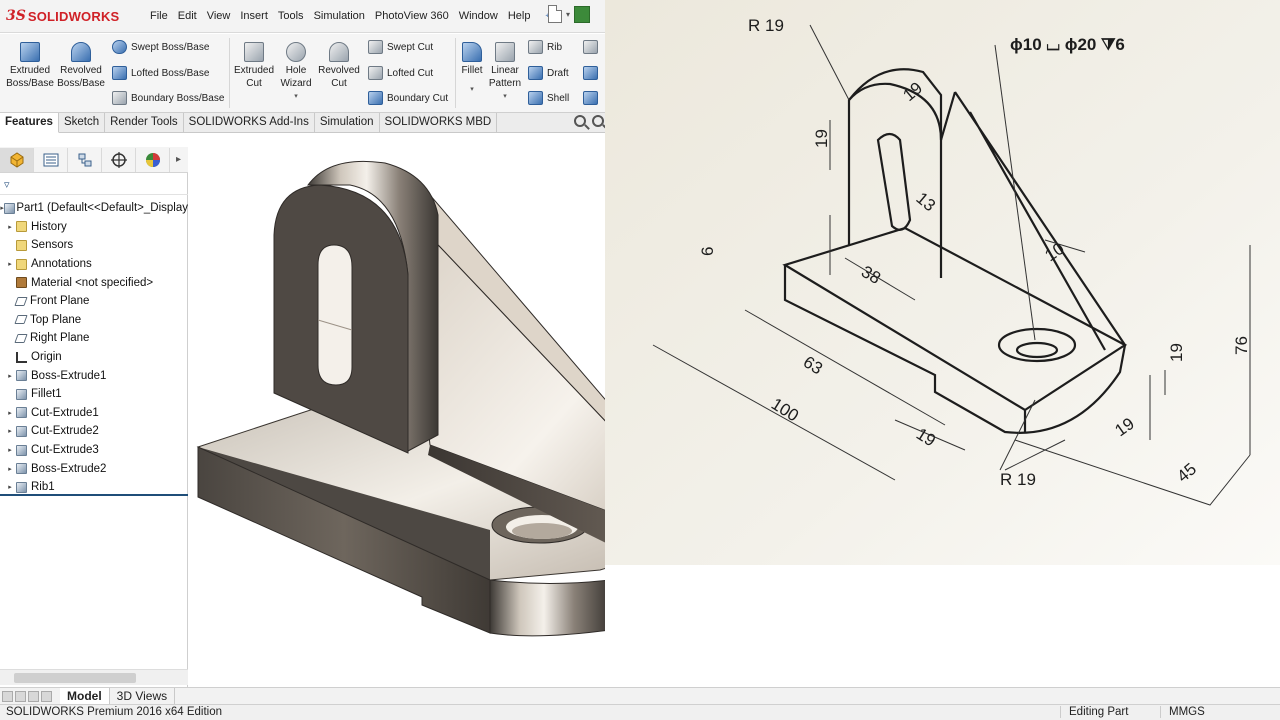  Describe the element at coordinates (545, 47) in the screenshot. I see `rib-button: Rib` at that location.